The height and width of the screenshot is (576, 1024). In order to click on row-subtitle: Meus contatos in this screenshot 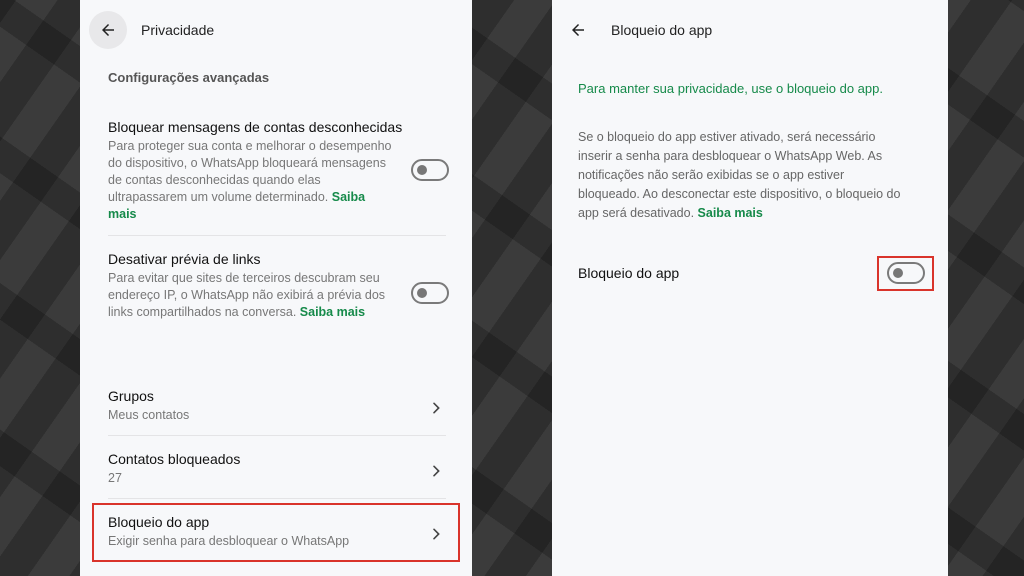, I will do `click(149, 415)`.